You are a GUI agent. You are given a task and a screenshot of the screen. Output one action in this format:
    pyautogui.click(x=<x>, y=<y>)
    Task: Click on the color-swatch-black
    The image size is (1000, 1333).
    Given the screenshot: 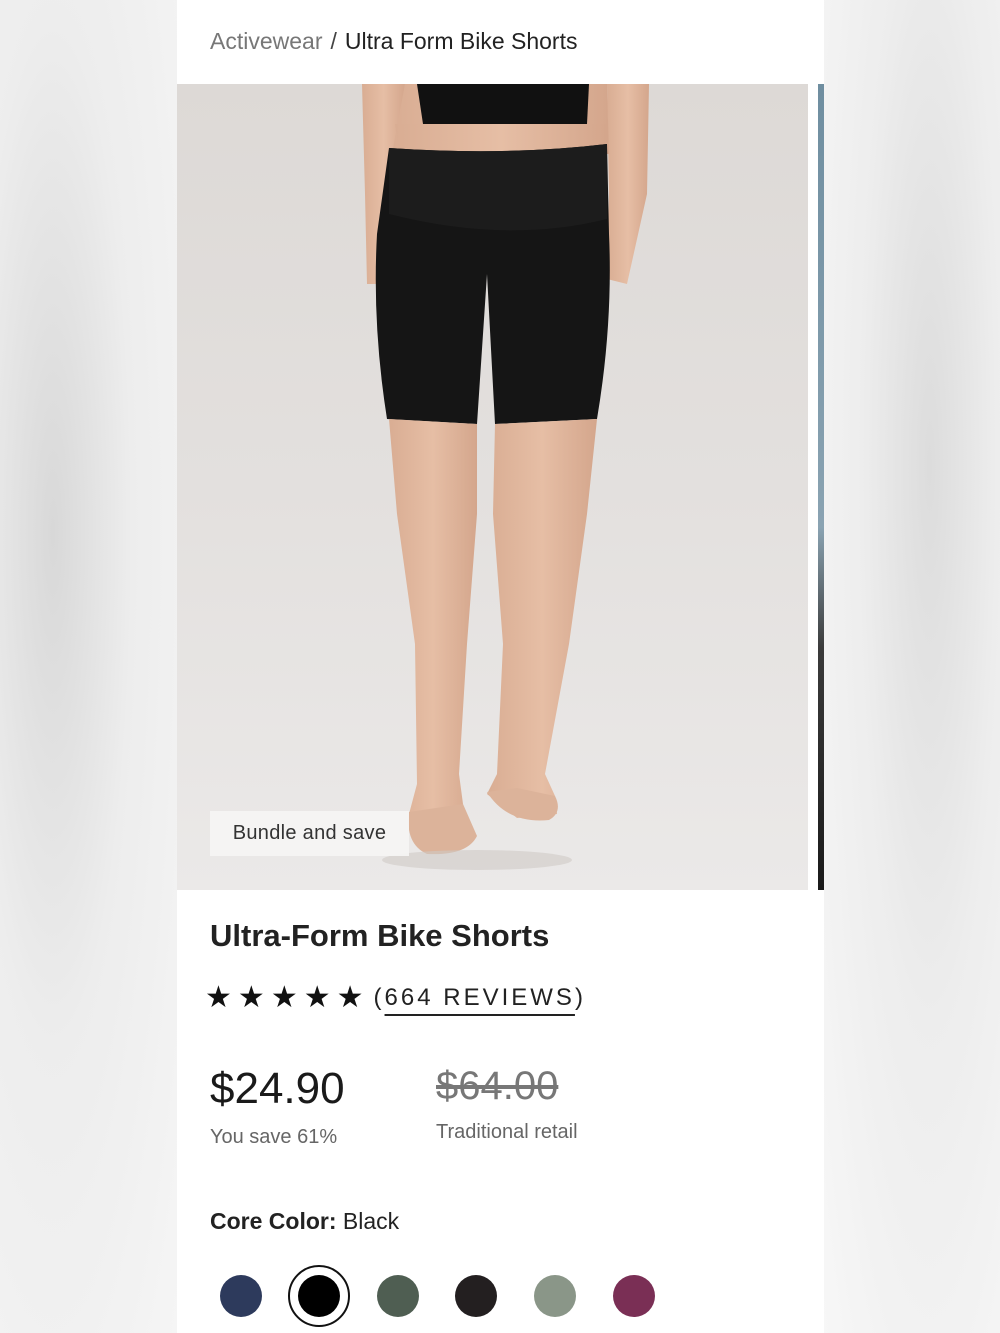 What is the action you would take?
    pyautogui.click(x=319, y=1296)
    